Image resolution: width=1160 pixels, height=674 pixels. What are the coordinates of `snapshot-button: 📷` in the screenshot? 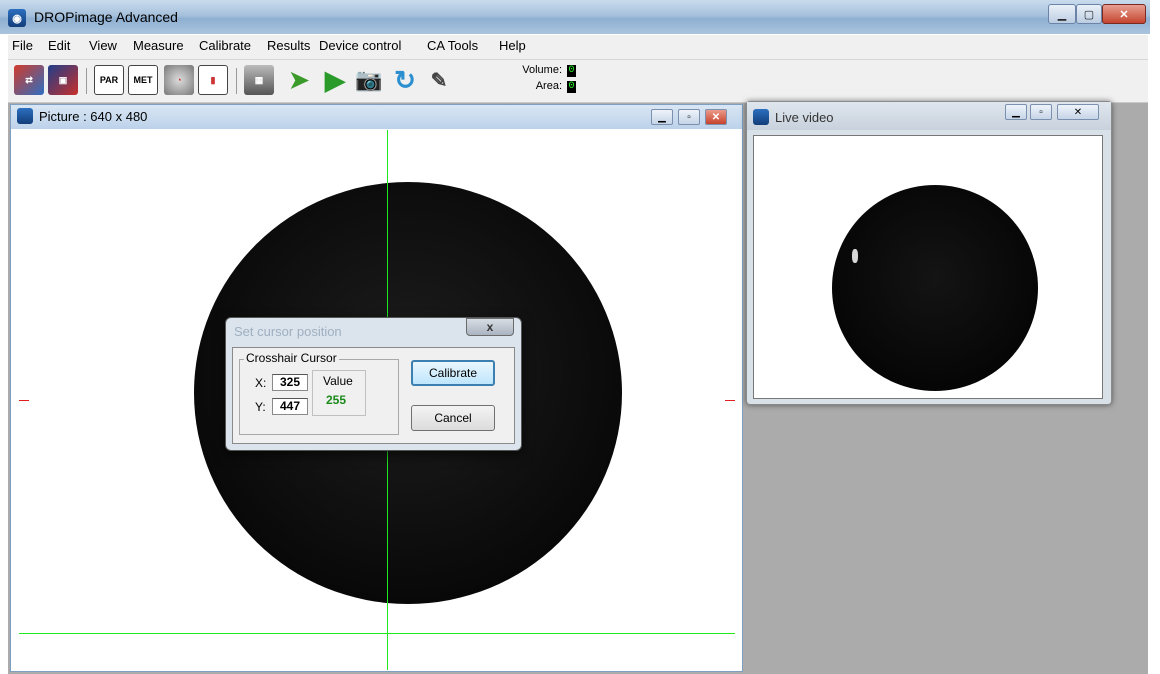 It's located at (369, 80).